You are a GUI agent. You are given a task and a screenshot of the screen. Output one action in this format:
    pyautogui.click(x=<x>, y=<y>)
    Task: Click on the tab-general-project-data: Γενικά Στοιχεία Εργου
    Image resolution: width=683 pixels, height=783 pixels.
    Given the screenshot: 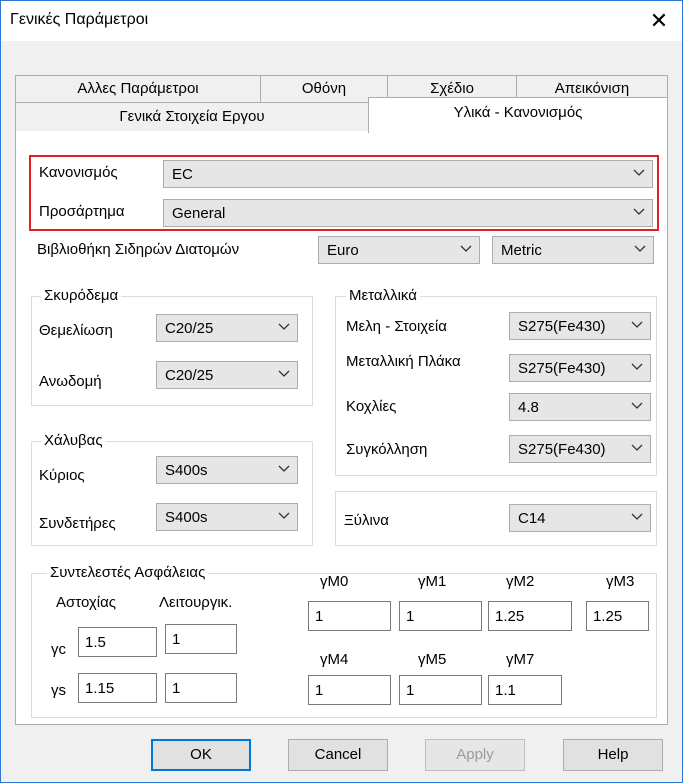 What is the action you would take?
    pyautogui.click(x=192, y=117)
    